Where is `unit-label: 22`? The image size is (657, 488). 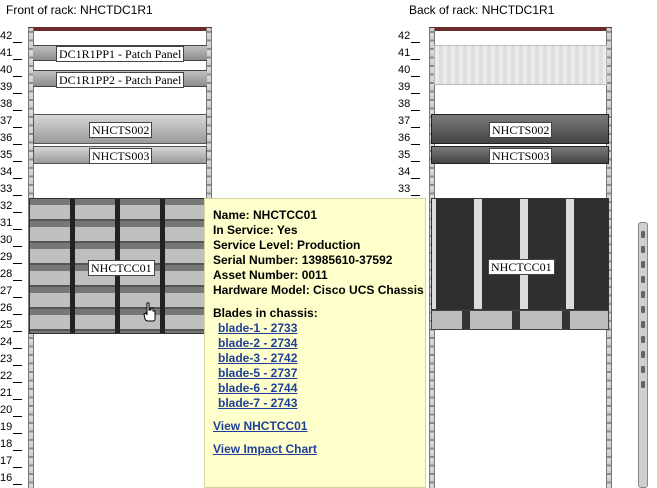 unit-label: 22 is located at coordinates (11, 376).